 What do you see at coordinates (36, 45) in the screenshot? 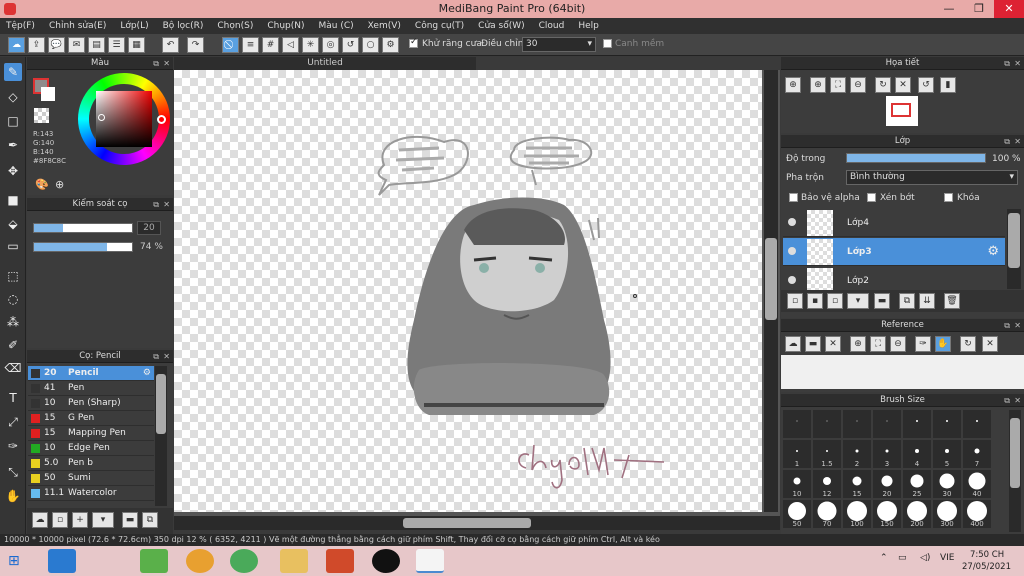
I see `export-icon: ⇪` at bounding box center [36, 45].